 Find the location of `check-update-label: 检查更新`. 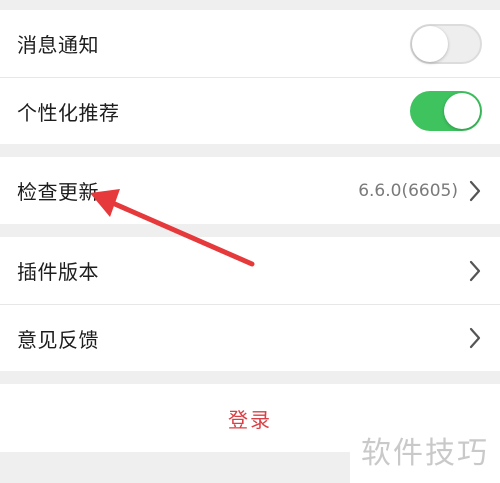

check-update-label: 检查更新 is located at coordinates (58, 192).